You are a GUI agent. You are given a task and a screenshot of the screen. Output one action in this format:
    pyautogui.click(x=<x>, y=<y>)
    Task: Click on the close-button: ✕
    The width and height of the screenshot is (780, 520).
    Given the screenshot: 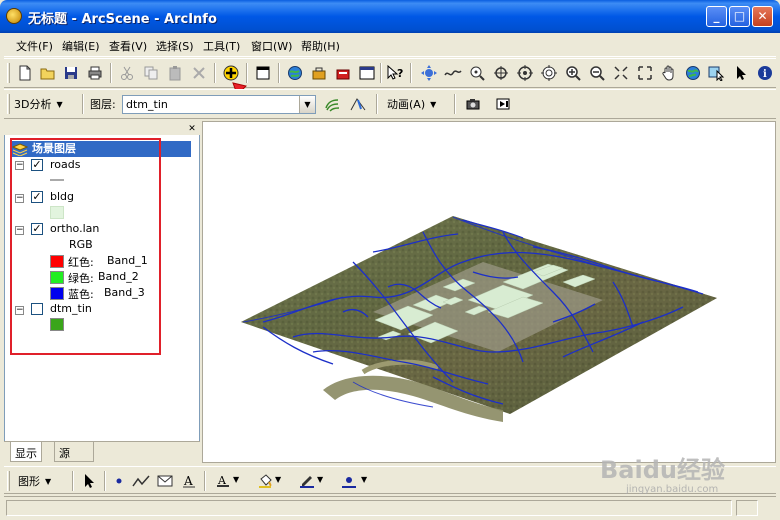 What is the action you would take?
    pyautogui.click(x=762, y=16)
    